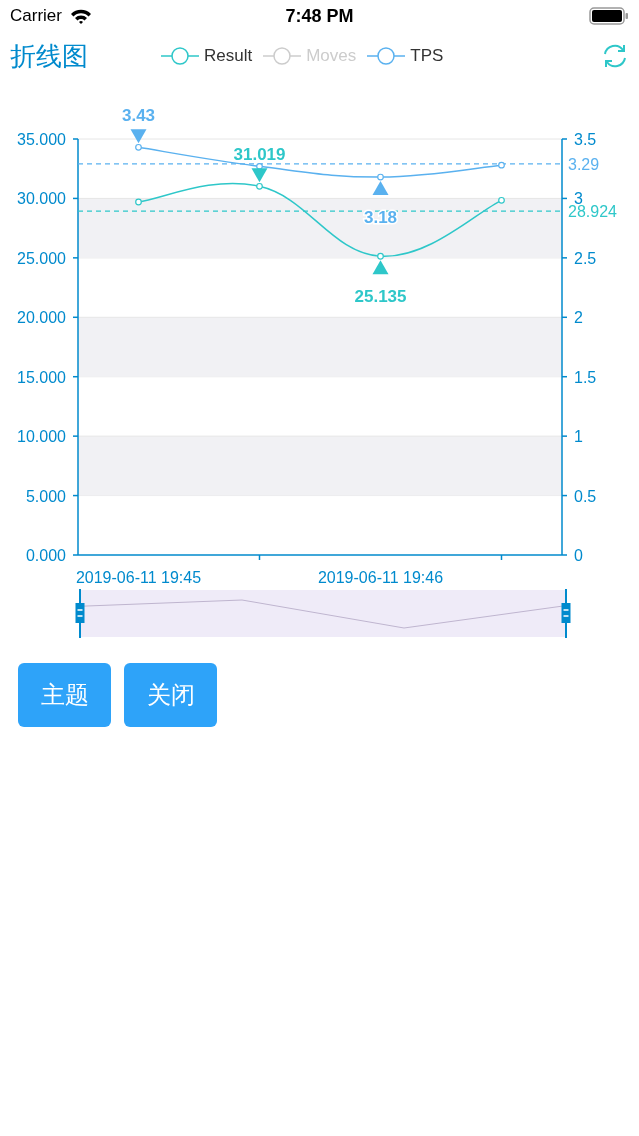  I want to click on y-axis-label: 35.000, so click(41, 139).